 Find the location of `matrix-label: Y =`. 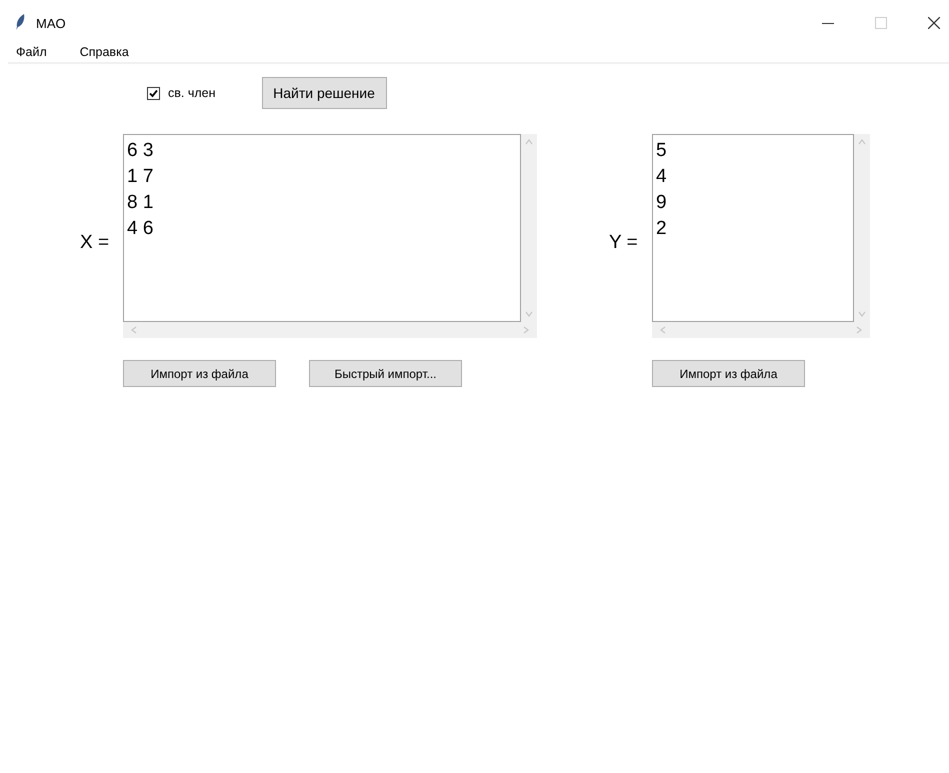

matrix-label: Y = is located at coordinates (624, 243).